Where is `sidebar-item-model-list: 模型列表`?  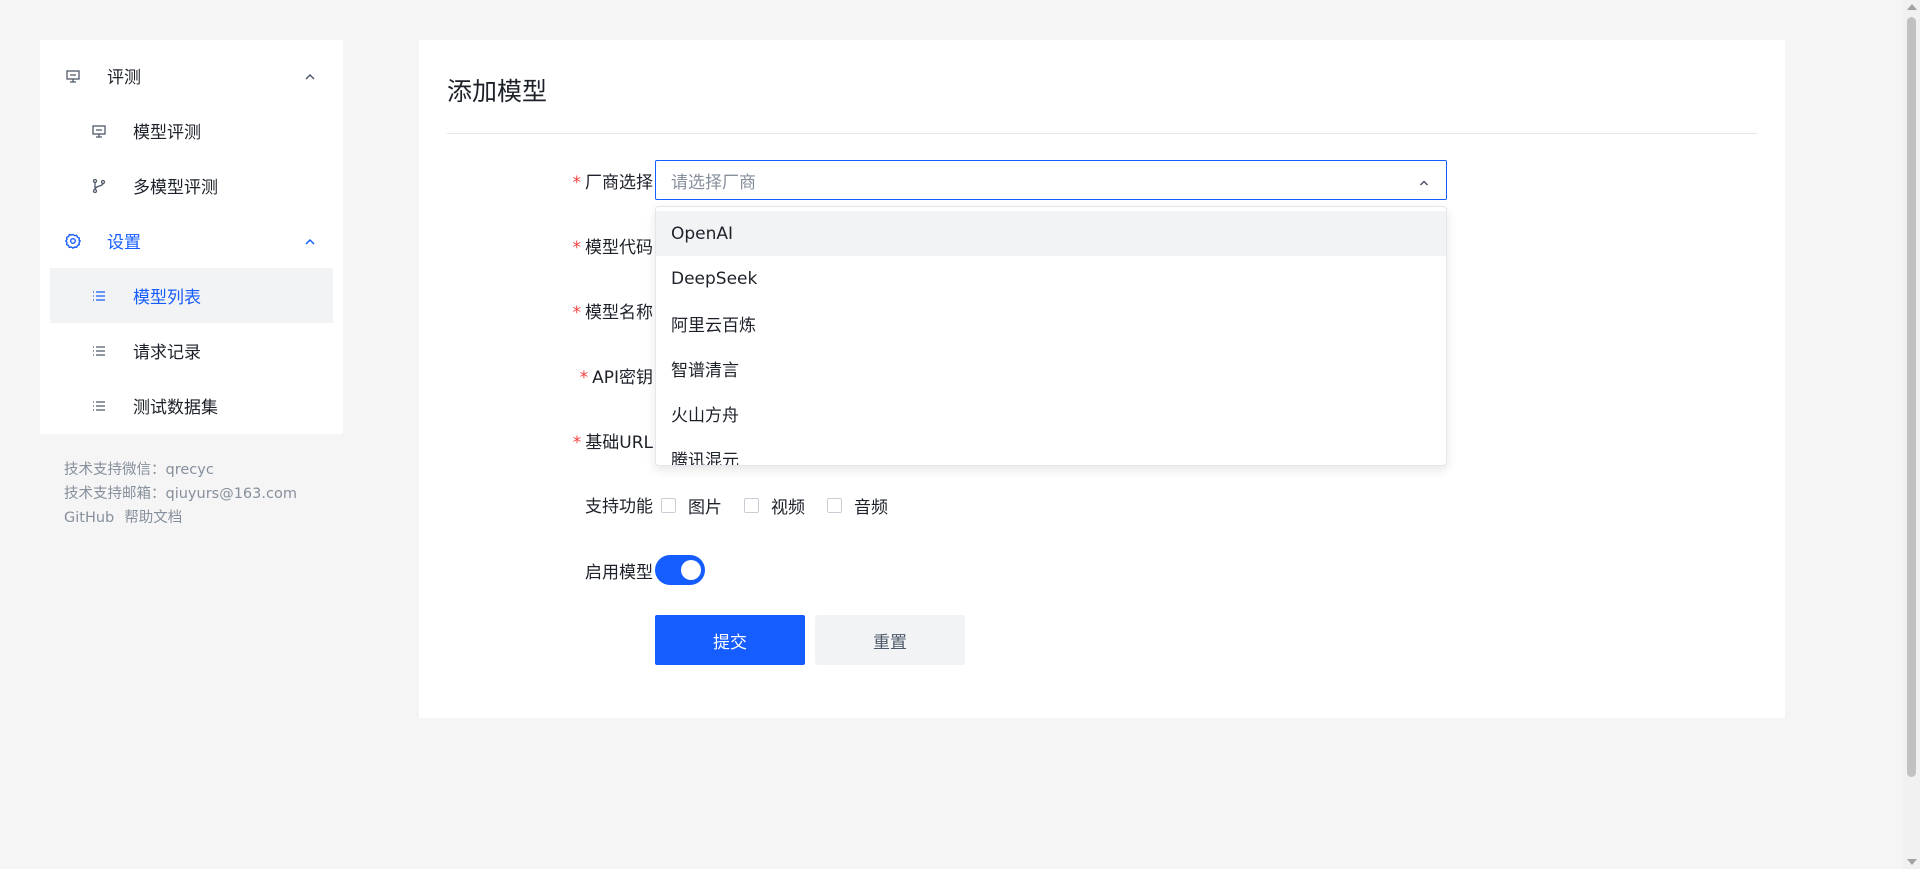 sidebar-item-model-list: 模型列表 is located at coordinates (191, 295).